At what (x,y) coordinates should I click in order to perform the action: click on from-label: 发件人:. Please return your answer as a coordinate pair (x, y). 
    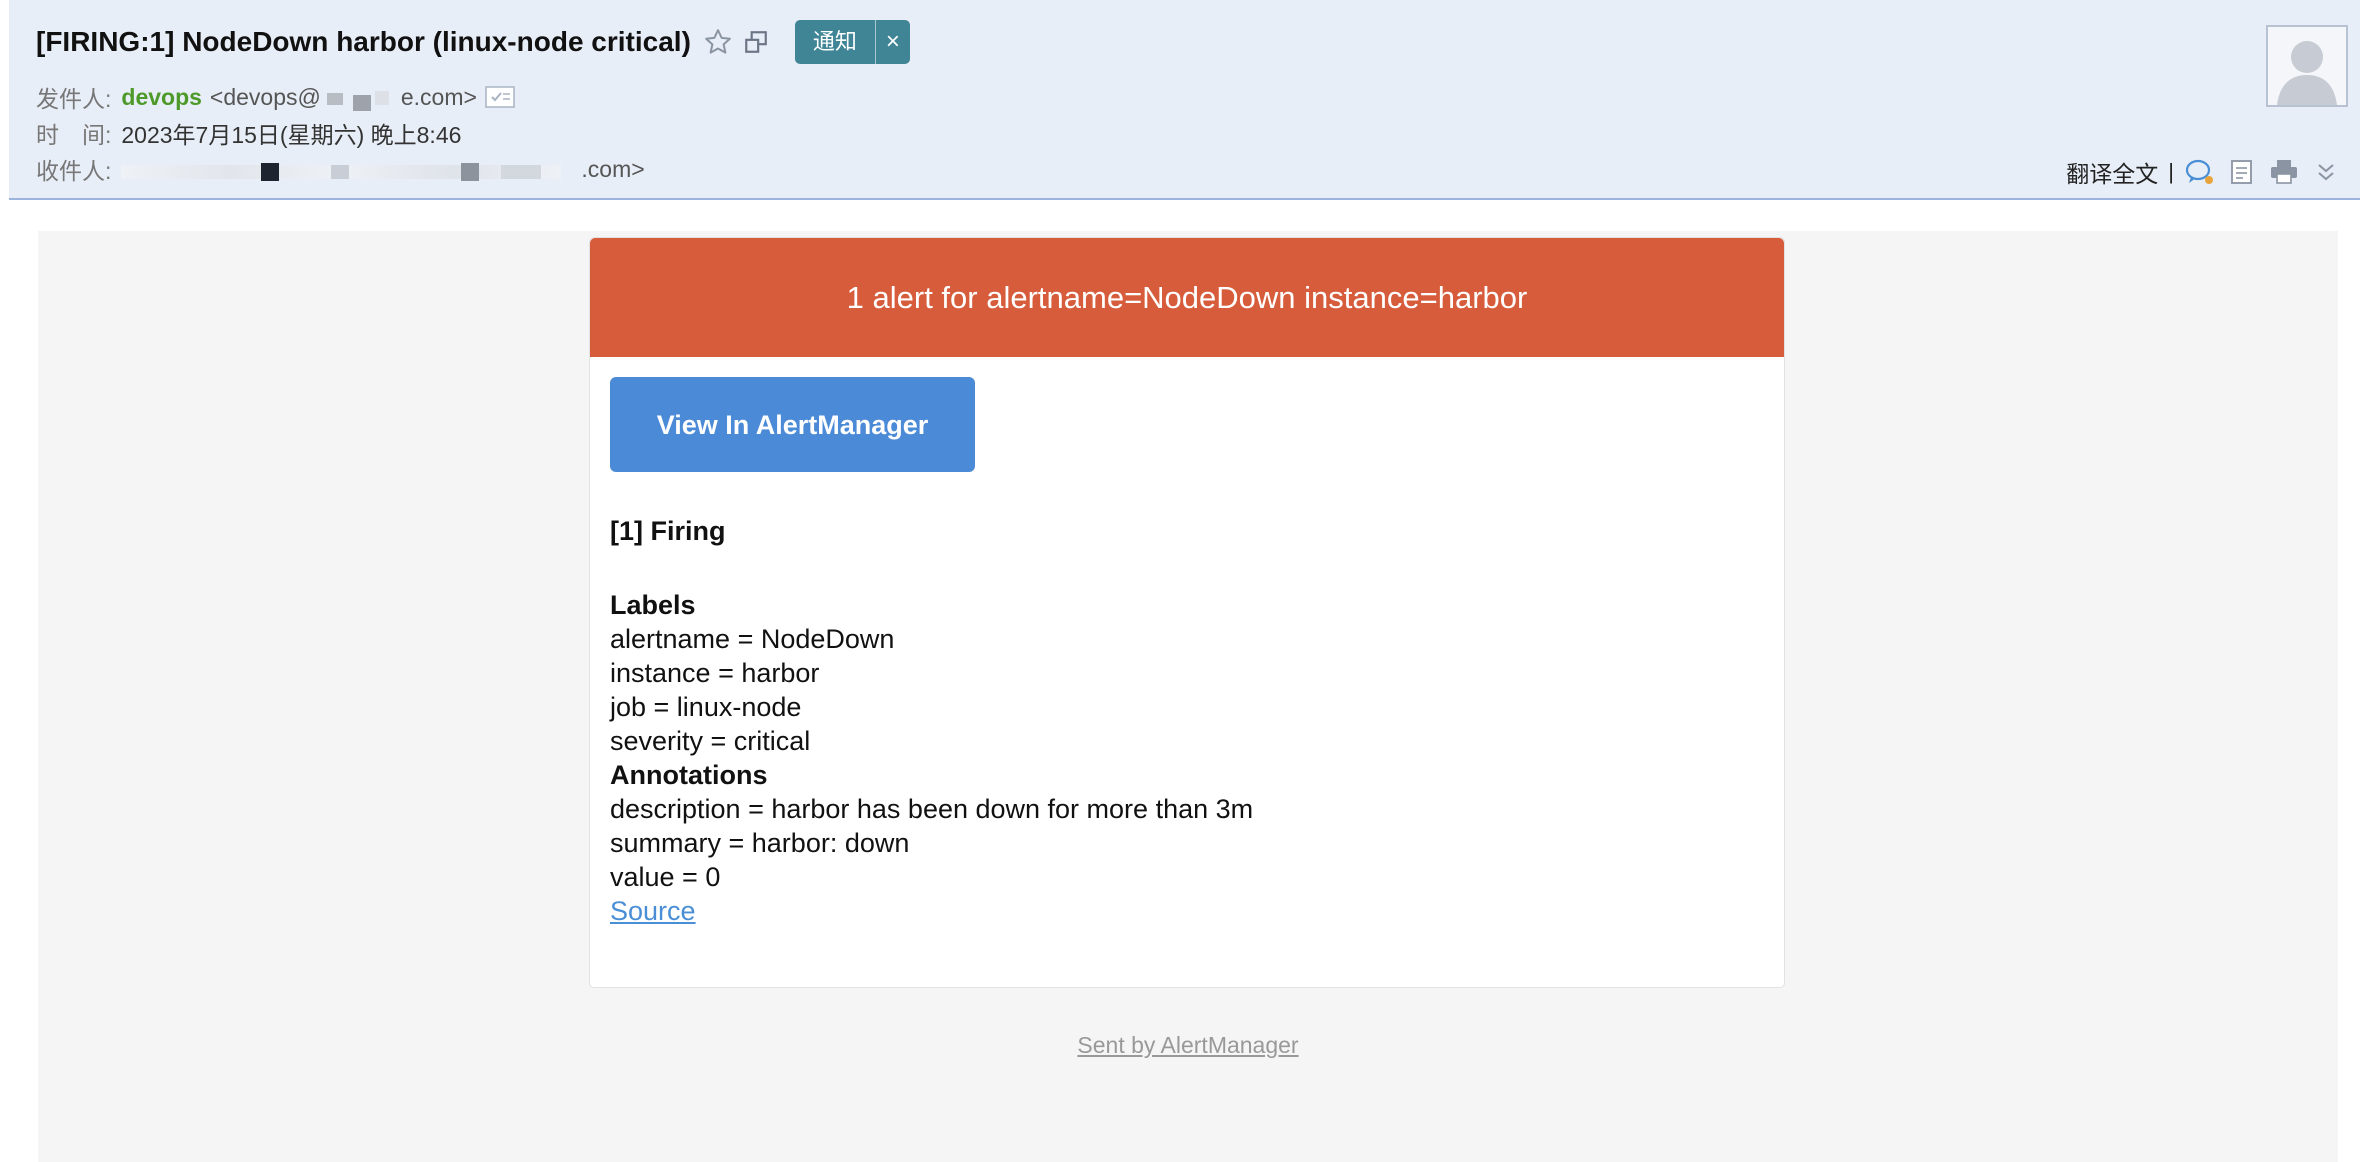
    Looking at the image, I should click on (74, 99).